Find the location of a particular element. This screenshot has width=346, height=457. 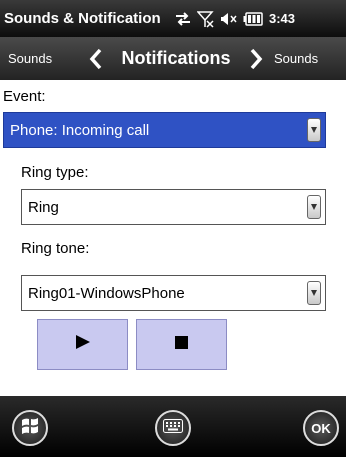

play-icon is located at coordinates (83, 344).